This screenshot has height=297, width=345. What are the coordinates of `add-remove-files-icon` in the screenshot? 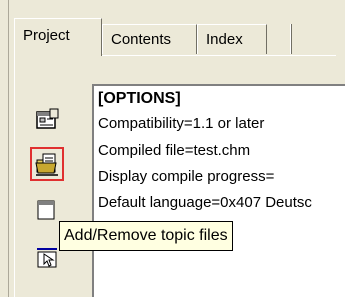 It's located at (47, 164).